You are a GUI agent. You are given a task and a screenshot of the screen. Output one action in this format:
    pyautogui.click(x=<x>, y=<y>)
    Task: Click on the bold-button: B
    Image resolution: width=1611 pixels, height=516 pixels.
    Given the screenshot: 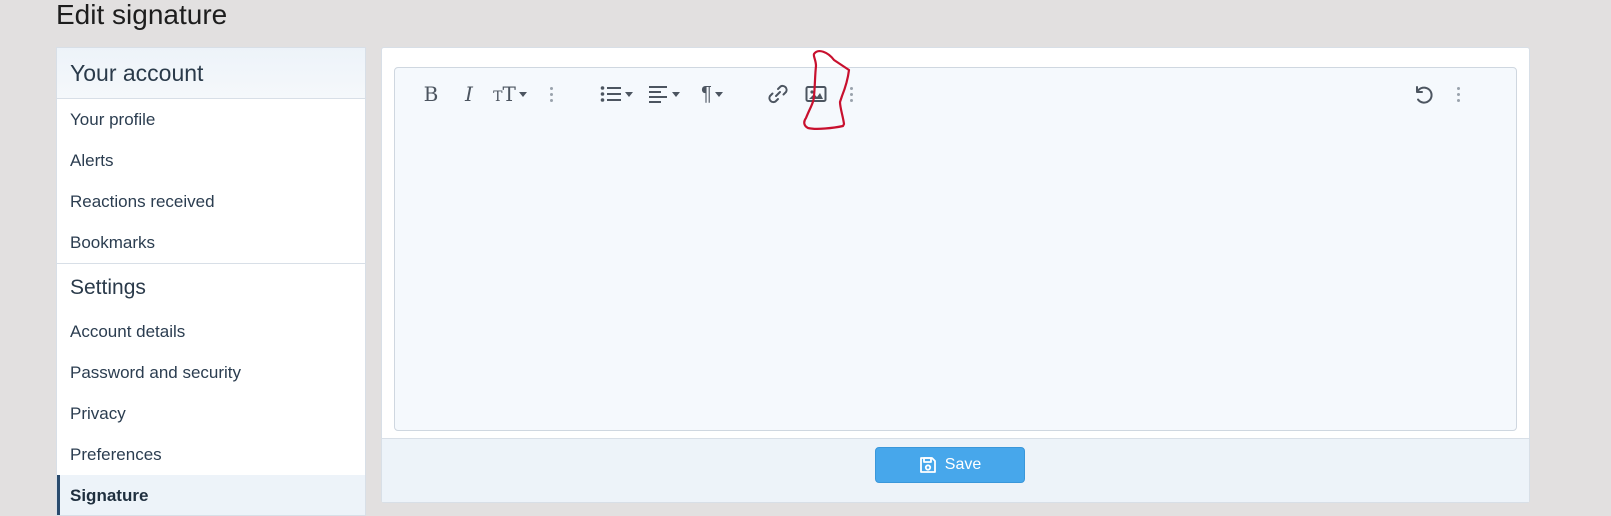 What is the action you would take?
    pyautogui.click(x=431, y=94)
    